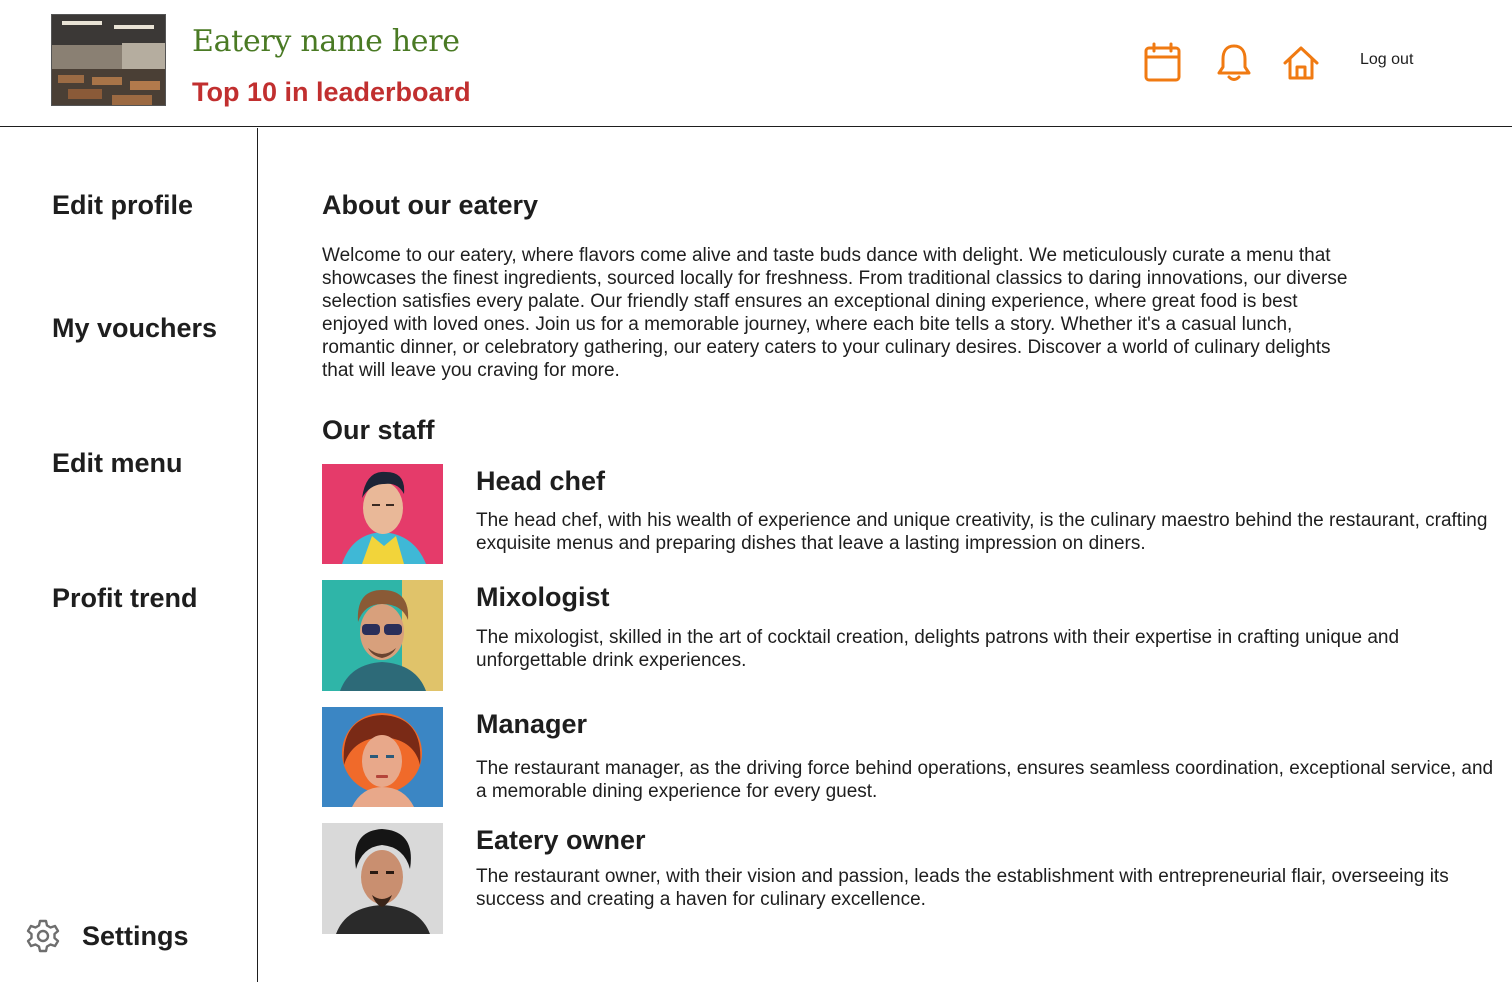  I want to click on staff-title: Our staff, so click(378, 430).